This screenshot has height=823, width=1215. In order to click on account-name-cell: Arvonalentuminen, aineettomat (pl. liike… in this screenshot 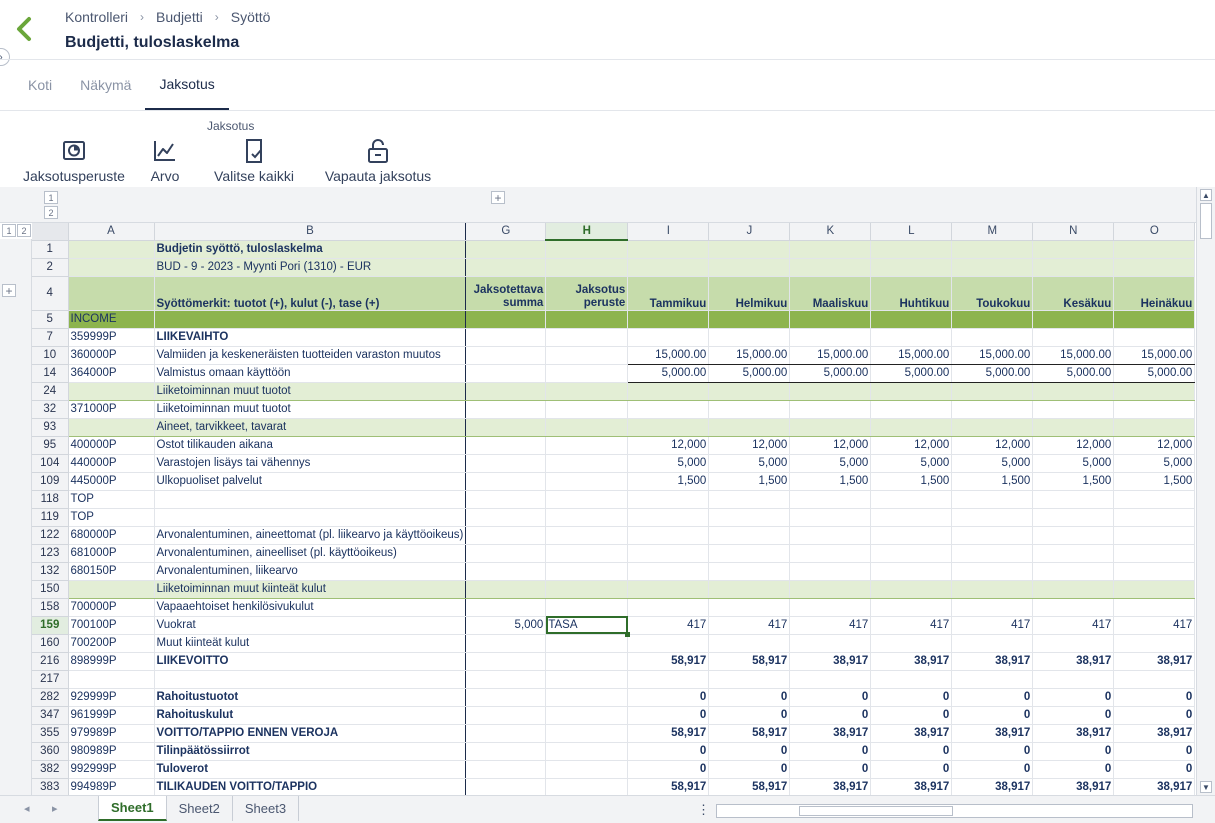, I will do `click(310, 535)`.